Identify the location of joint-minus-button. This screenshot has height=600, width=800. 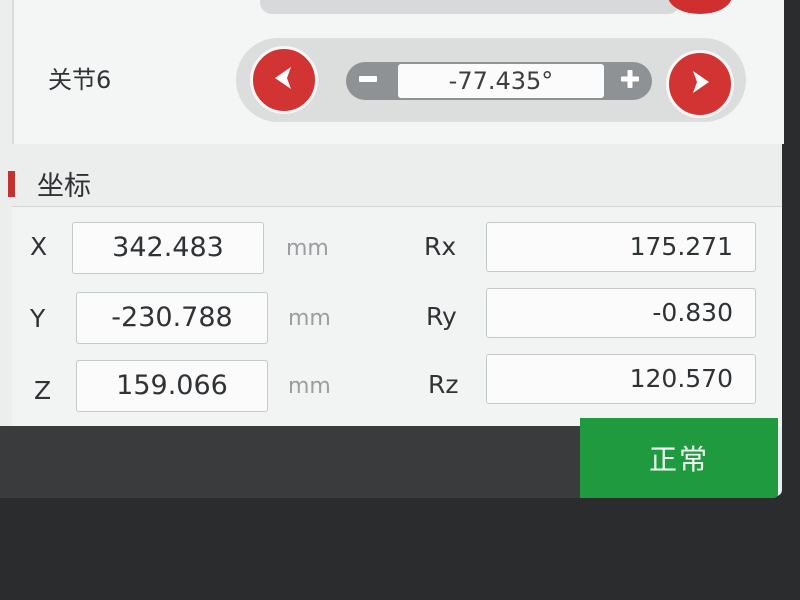
(368, 81).